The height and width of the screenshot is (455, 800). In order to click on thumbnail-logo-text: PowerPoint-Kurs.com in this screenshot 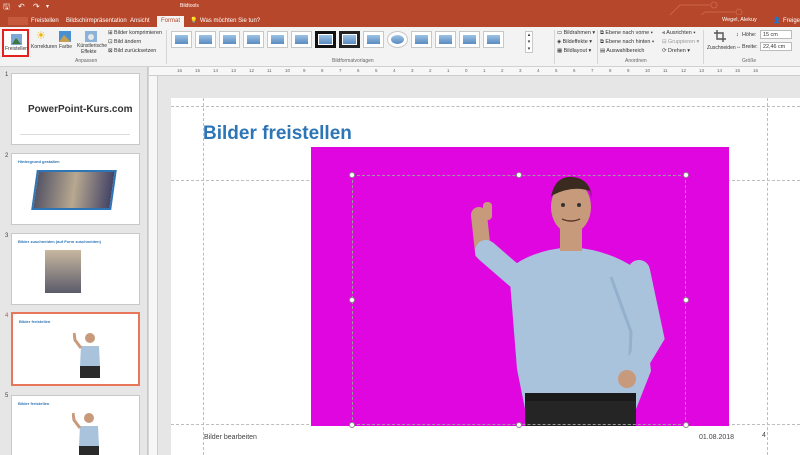, I will do `click(80, 109)`.